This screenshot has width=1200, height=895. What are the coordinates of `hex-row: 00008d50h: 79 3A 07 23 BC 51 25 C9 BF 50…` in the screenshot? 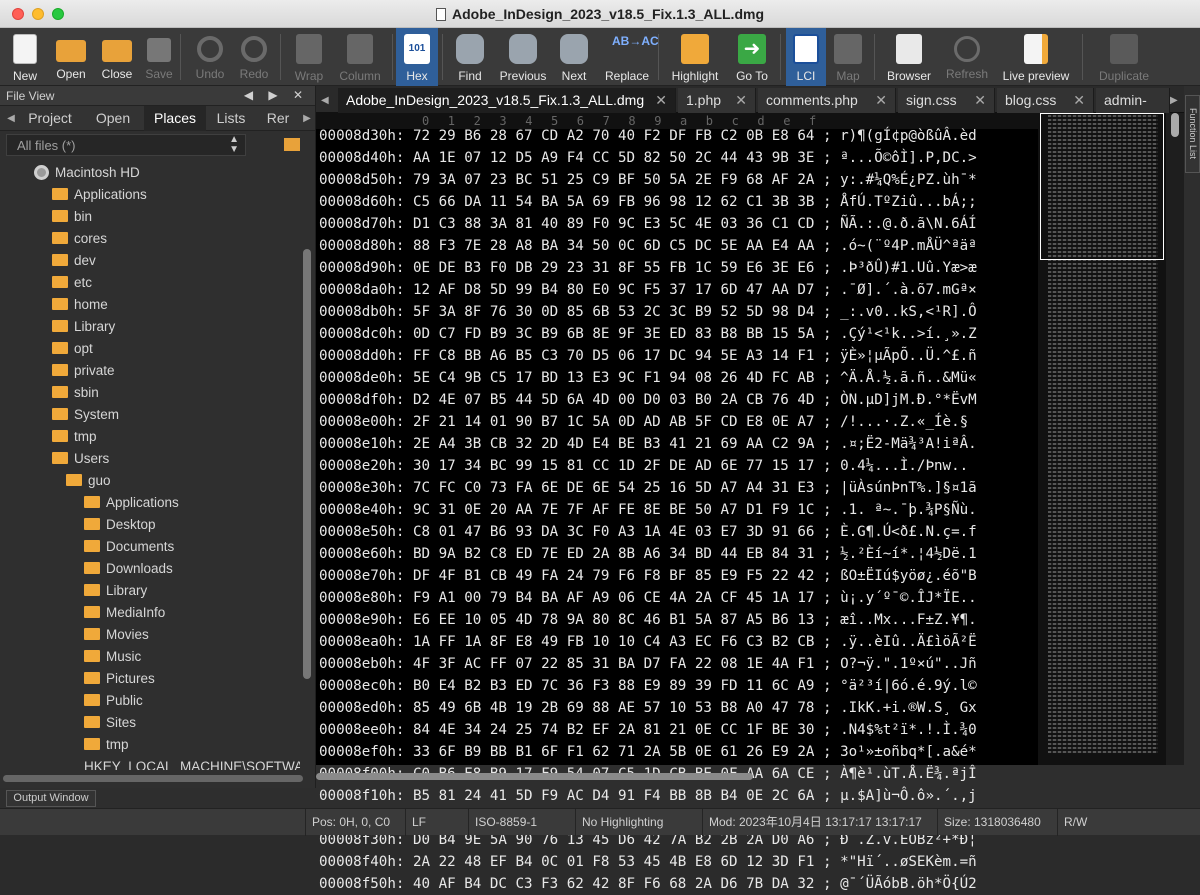 It's located at (648, 180).